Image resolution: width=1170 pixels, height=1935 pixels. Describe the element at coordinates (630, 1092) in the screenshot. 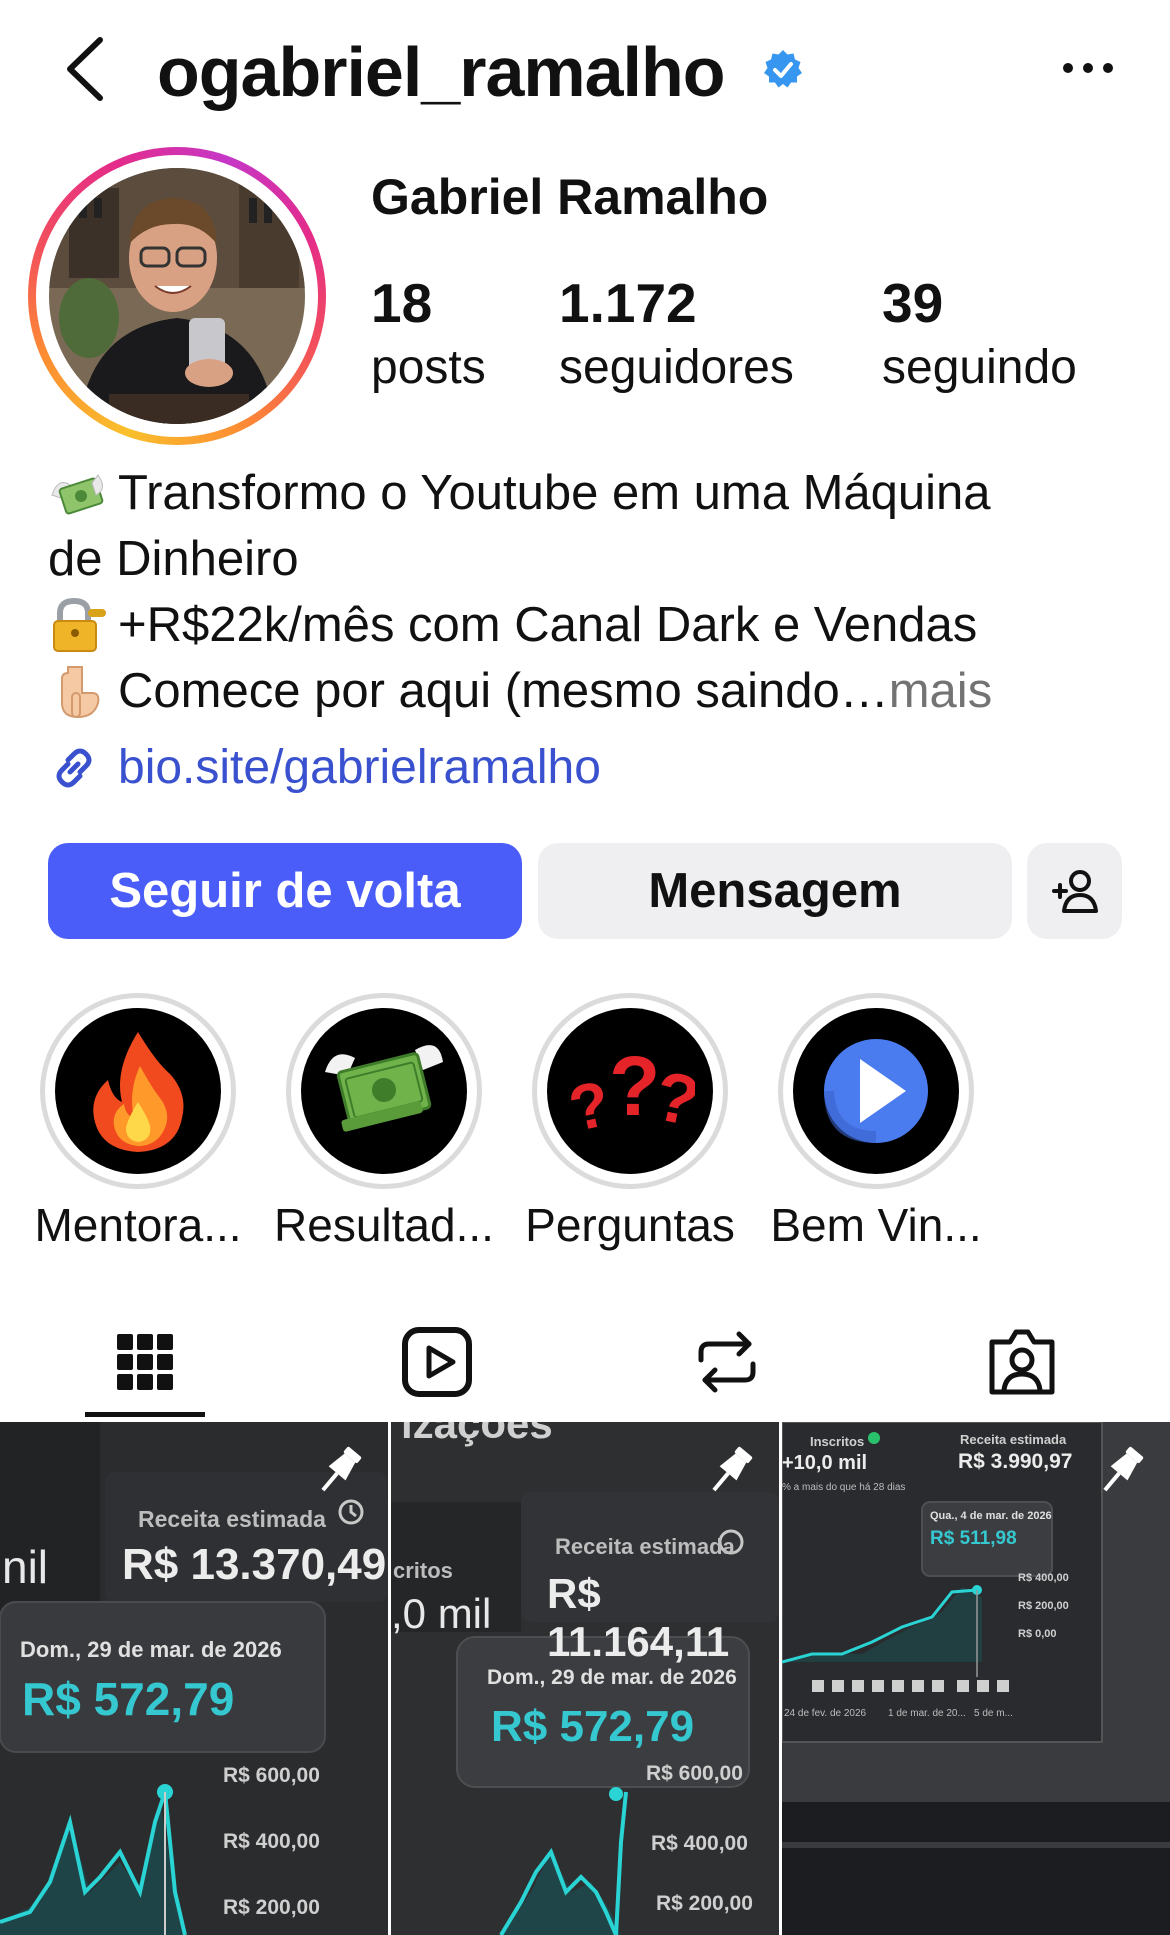

I see `question-marks-icon: ? ? ?` at that location.